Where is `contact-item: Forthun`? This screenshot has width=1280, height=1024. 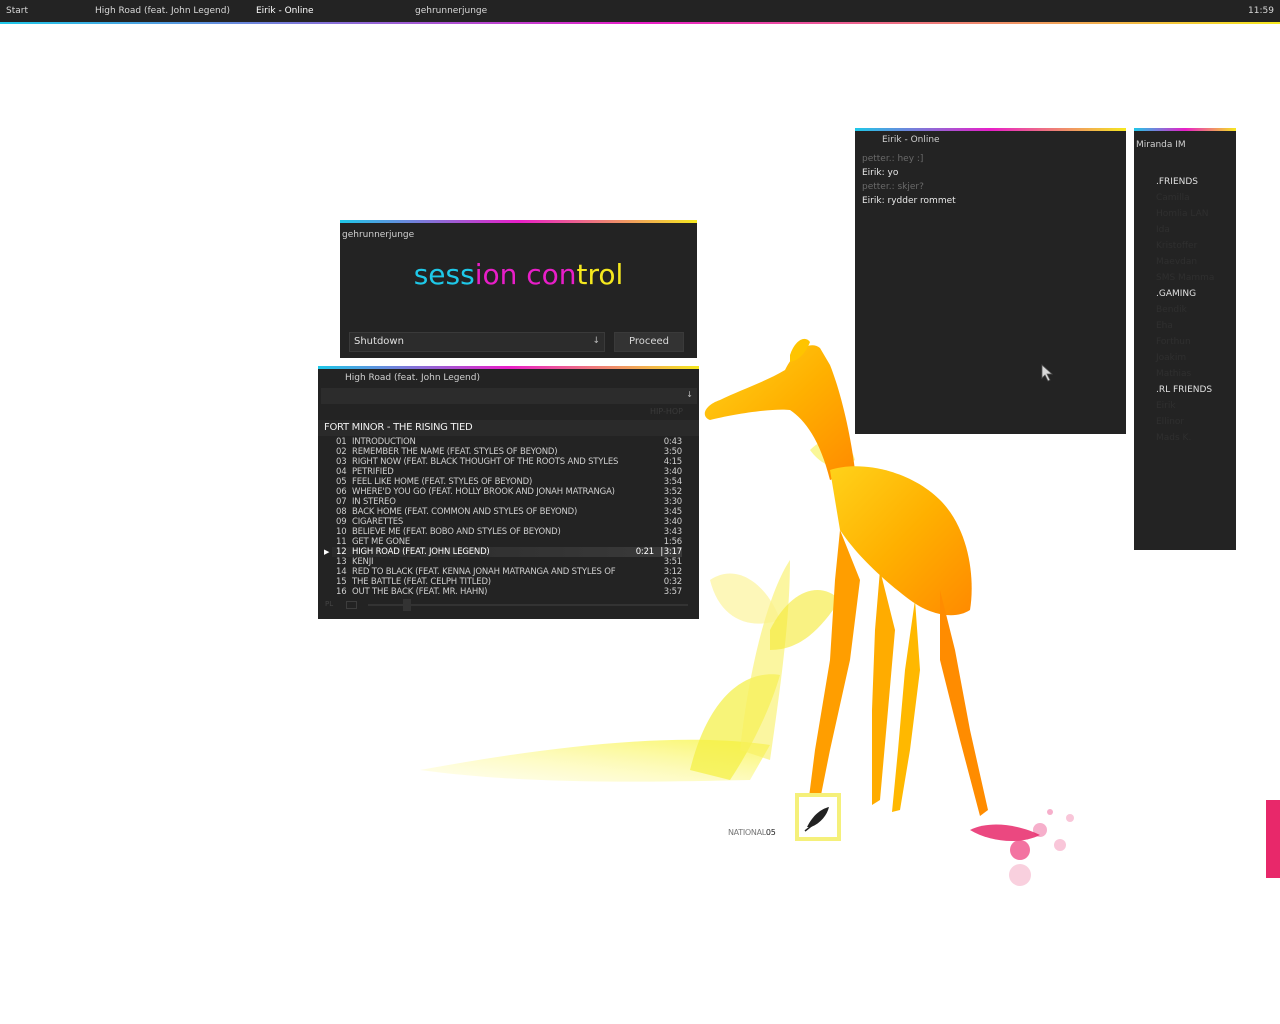 contact-item: Forthun is located at coordinates (1185, 342).